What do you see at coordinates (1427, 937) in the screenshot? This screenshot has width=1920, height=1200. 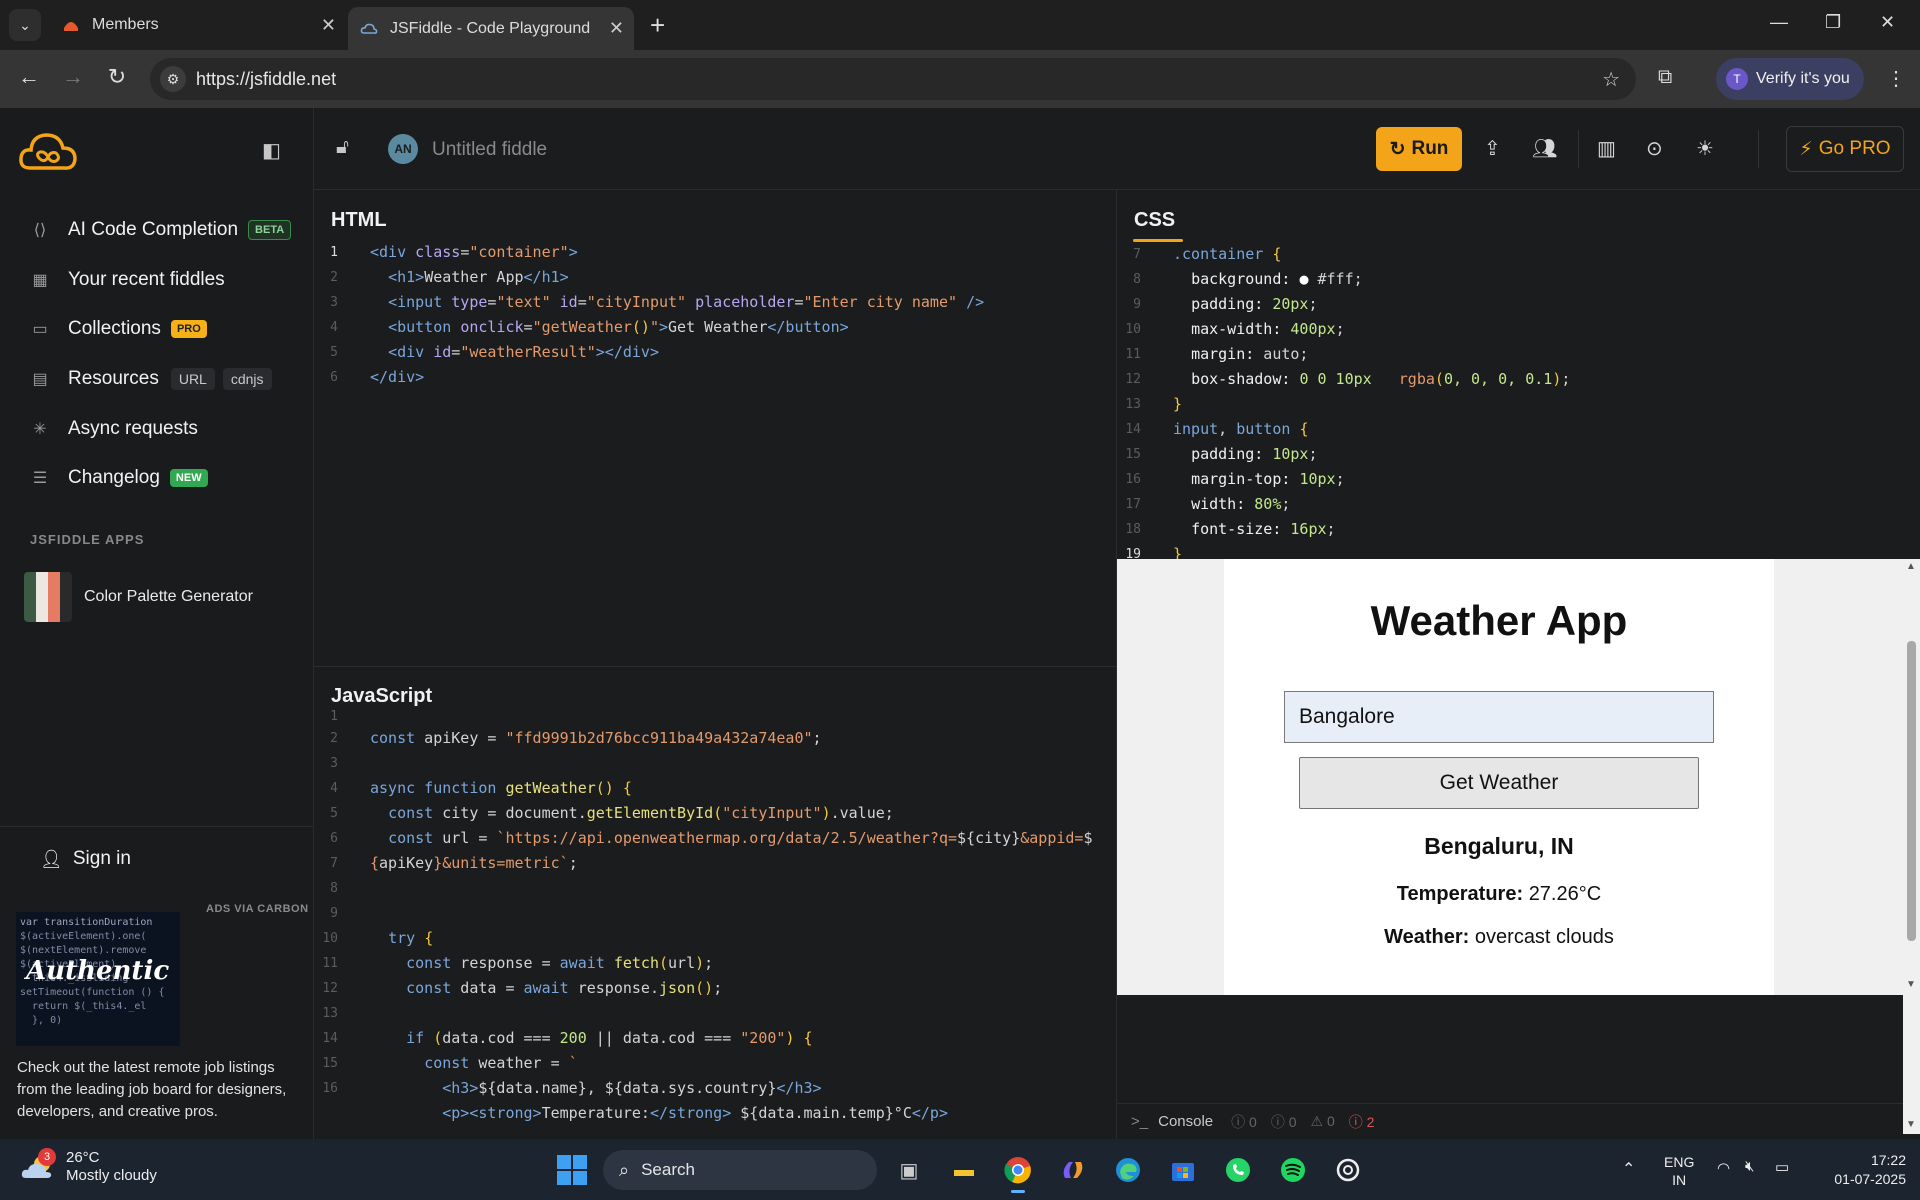 I see `weather-label: Weather:` at bounding box center [1427, 937].